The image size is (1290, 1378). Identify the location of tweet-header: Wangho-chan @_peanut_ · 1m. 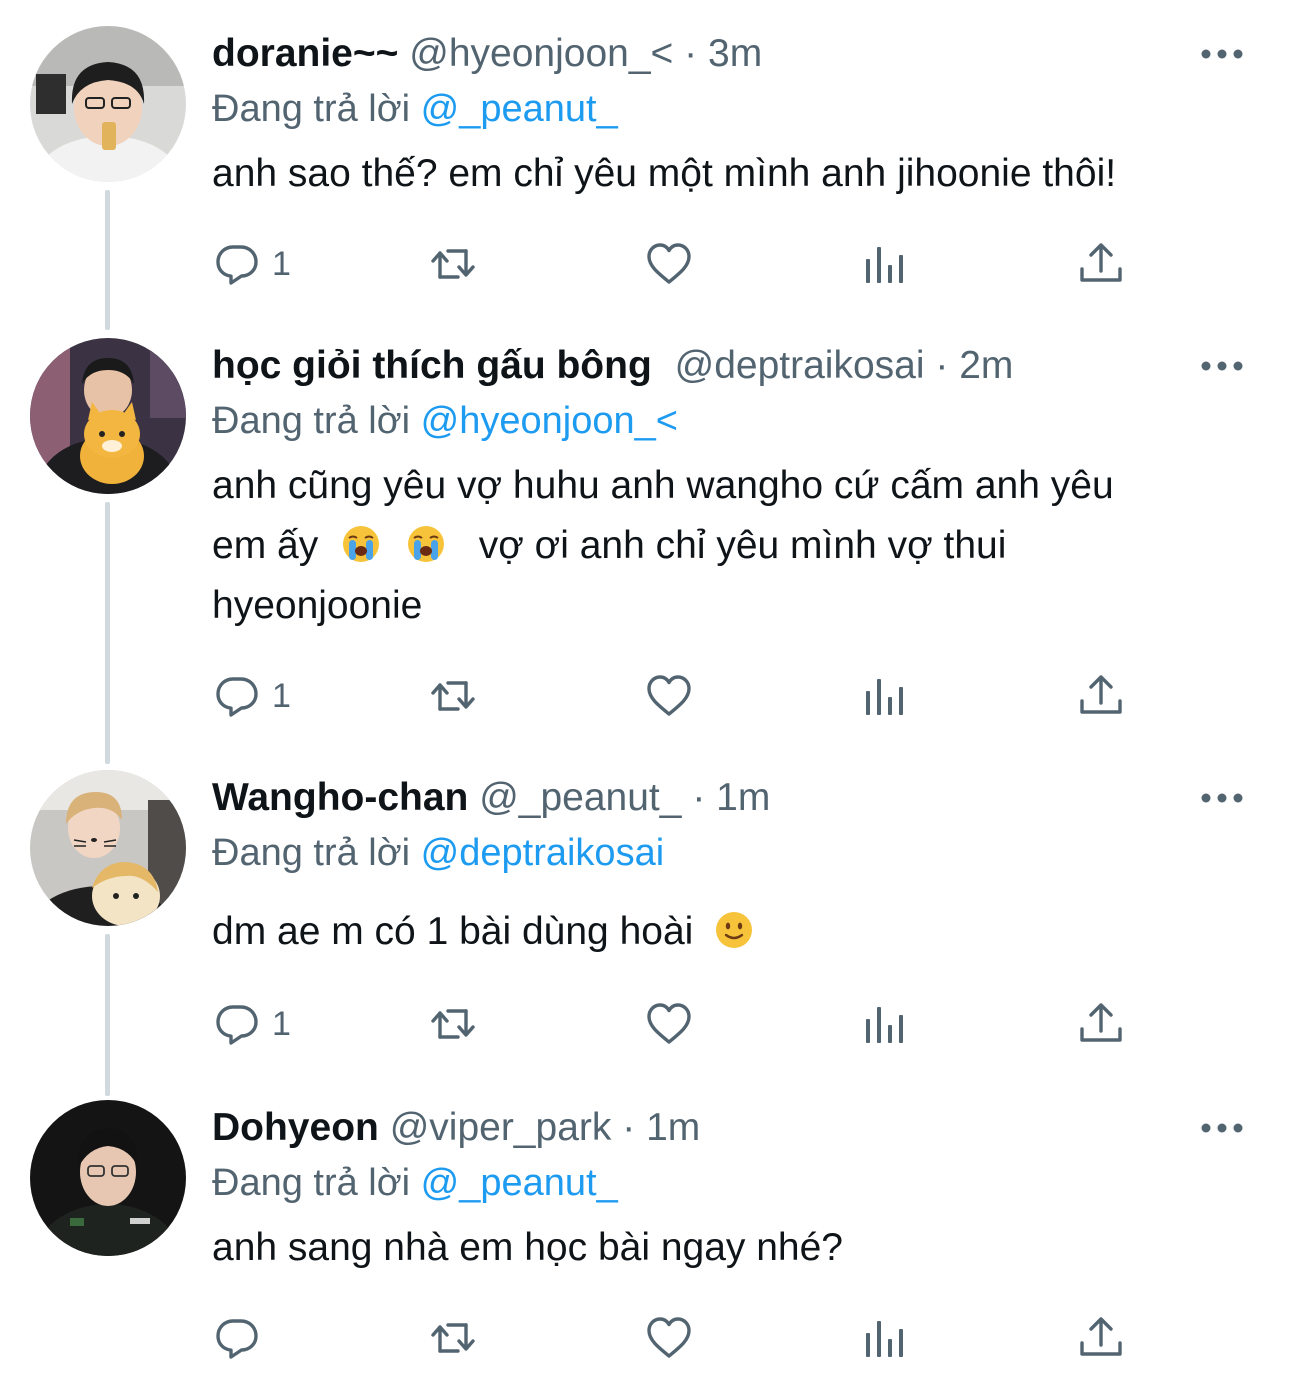
(491, 798).